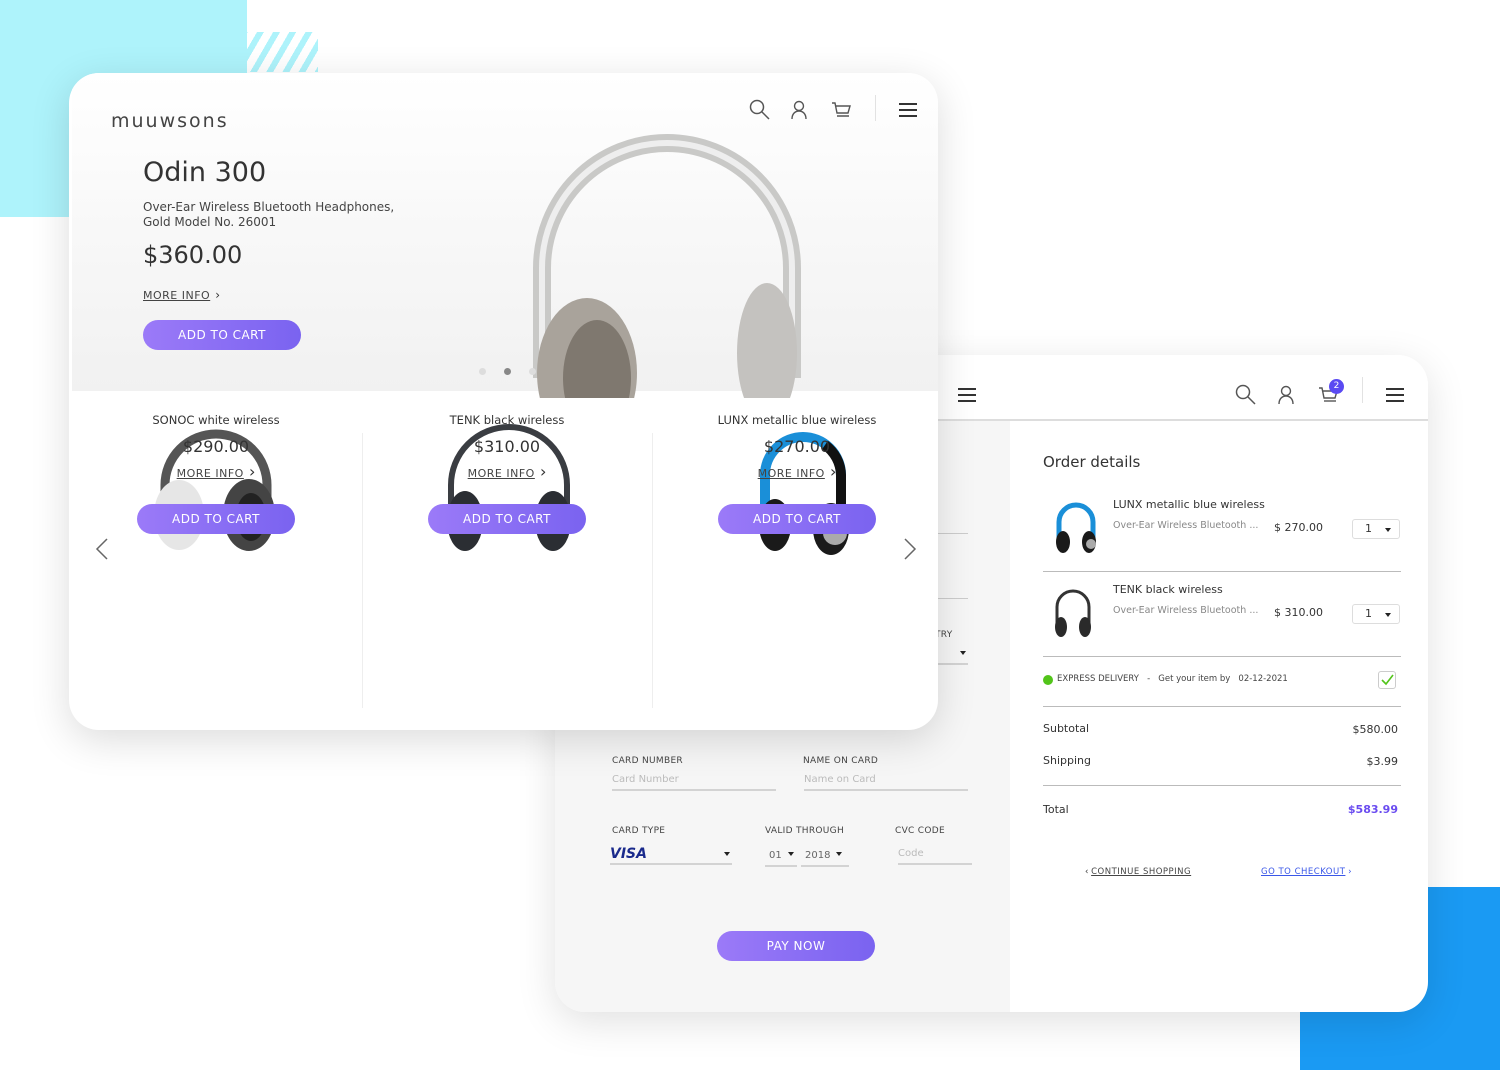  What do you see at coordinates (671, 855) in the screenshot?
I see `card-type-select: VISA` at bounding box center [671, 855].